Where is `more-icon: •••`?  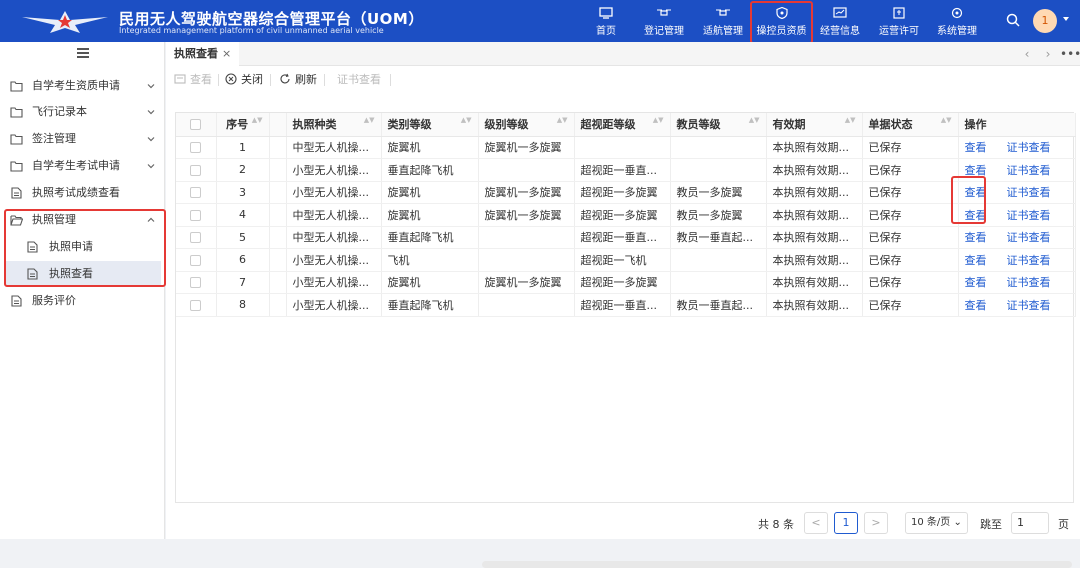
more-icon: ••• is located at coordinates (1070, 54).